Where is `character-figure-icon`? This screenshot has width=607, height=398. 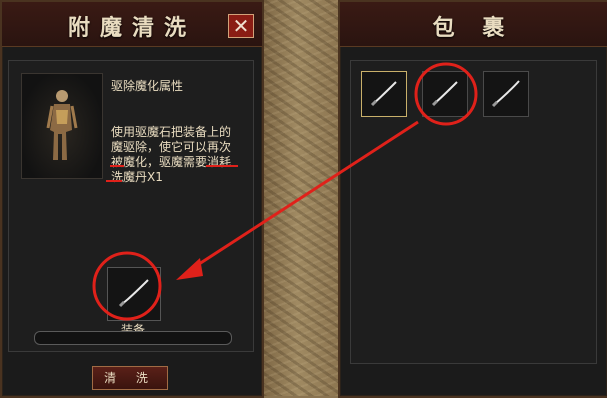 character-figure-icon is located at coordinates (62, 125).